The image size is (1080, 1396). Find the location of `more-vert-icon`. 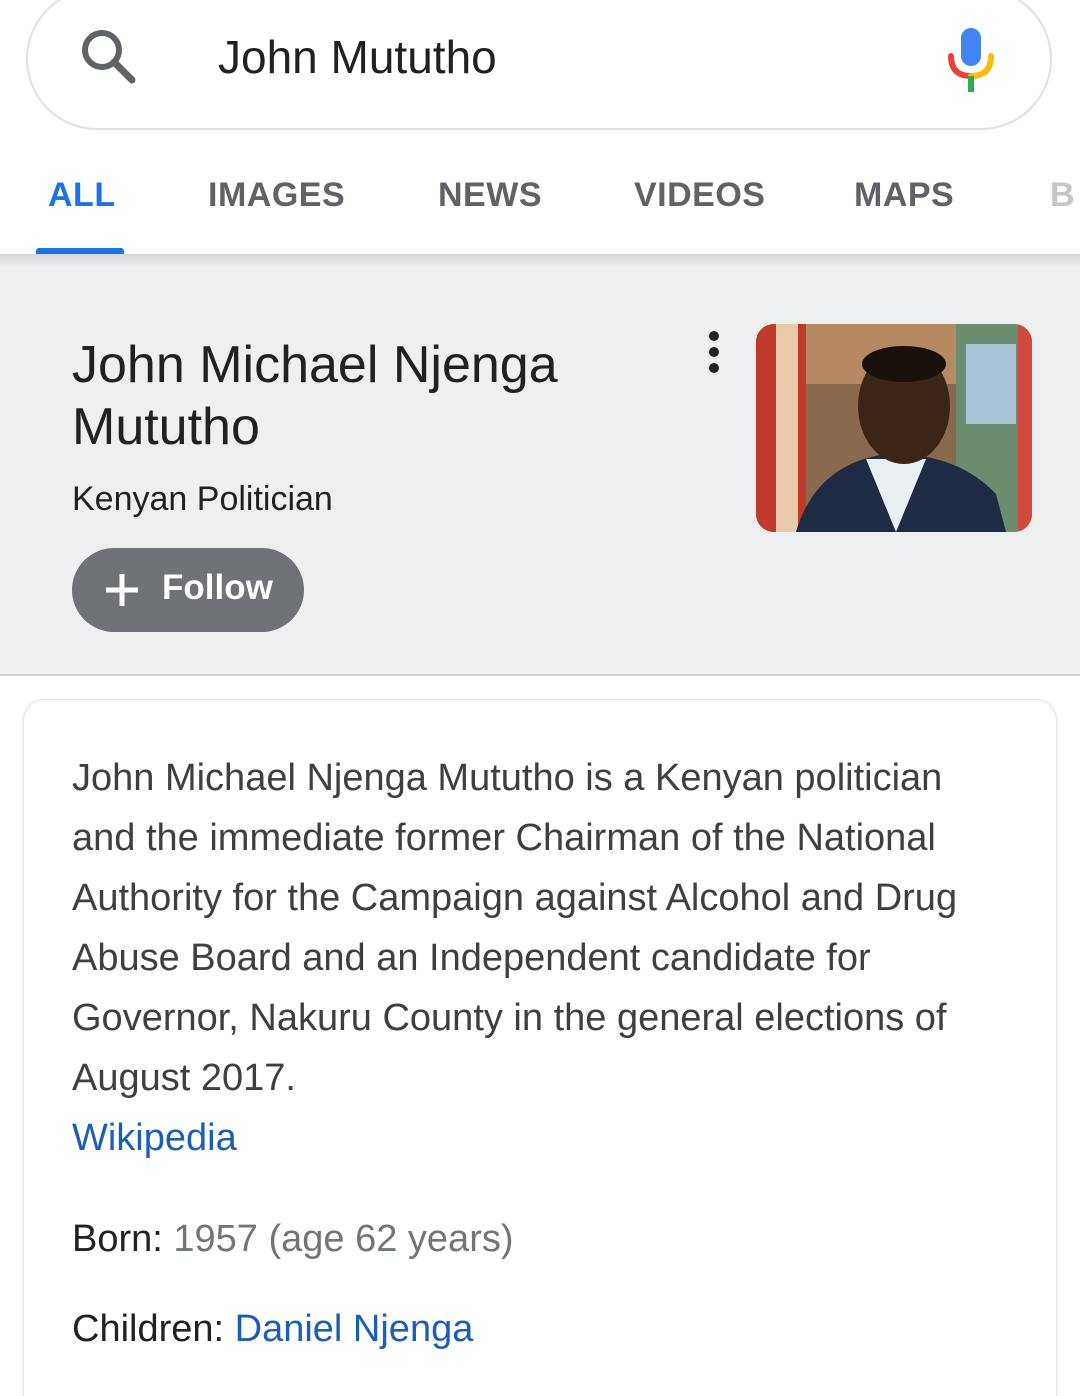

more-vert-icon is located at coordinates (714, 353).